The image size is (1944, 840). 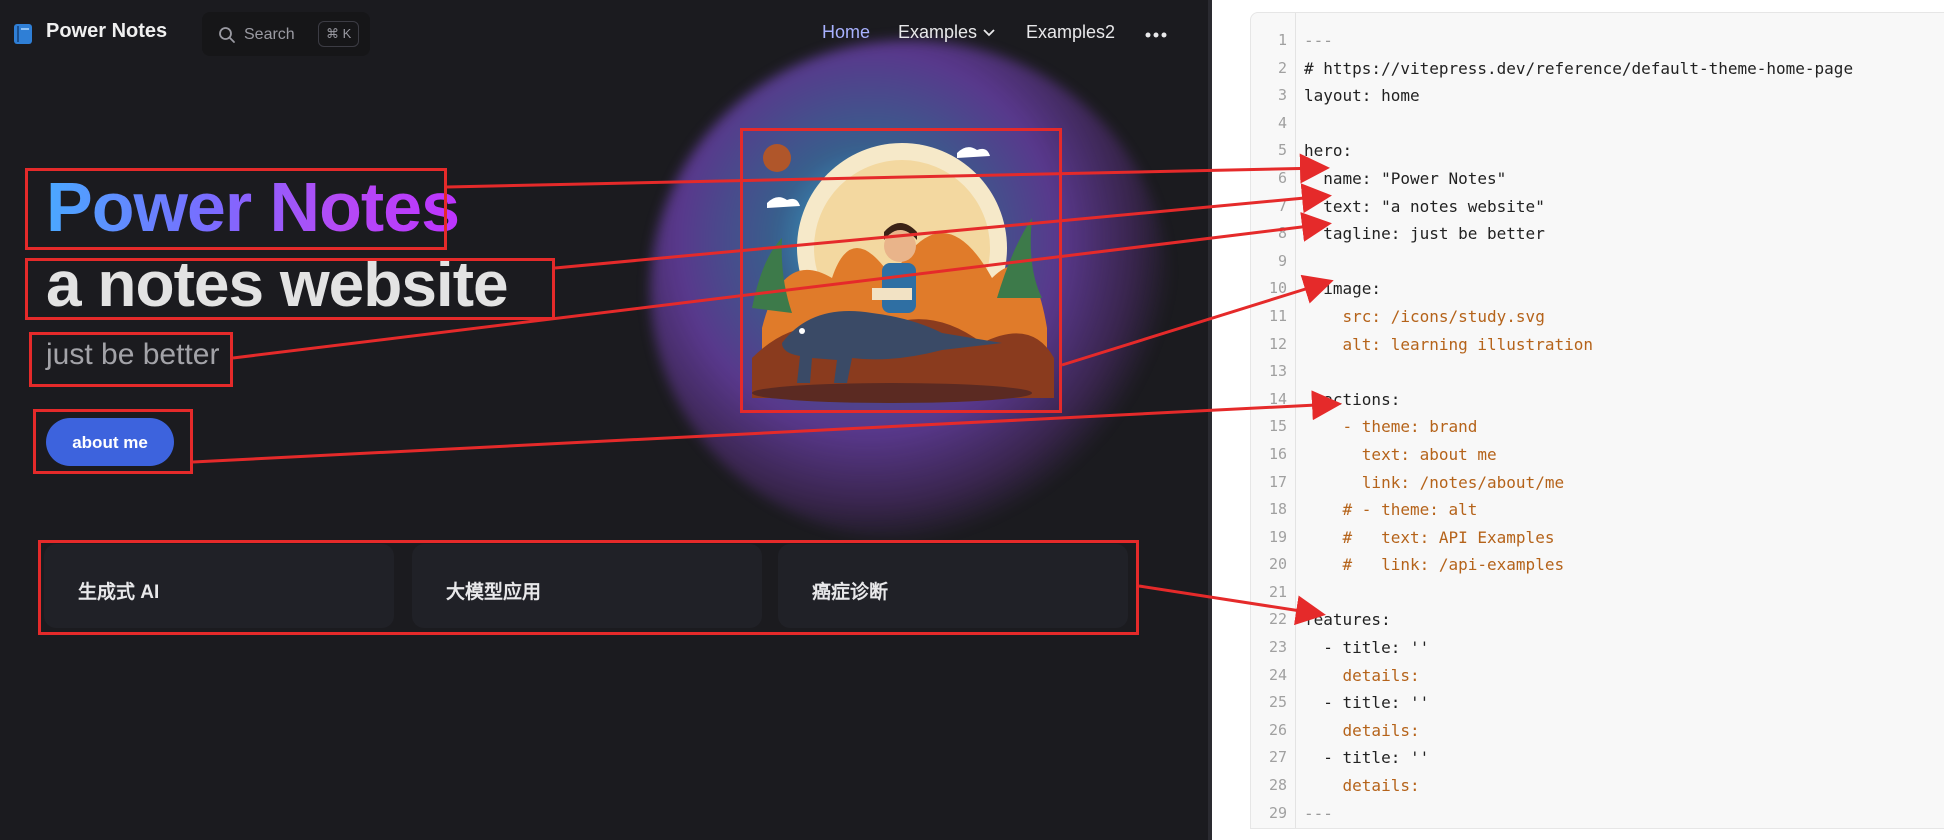 What do you see at coordinates (1277, 481) in the screenshot?
I see `line-number: 17` at bounding box center [1277, 481].